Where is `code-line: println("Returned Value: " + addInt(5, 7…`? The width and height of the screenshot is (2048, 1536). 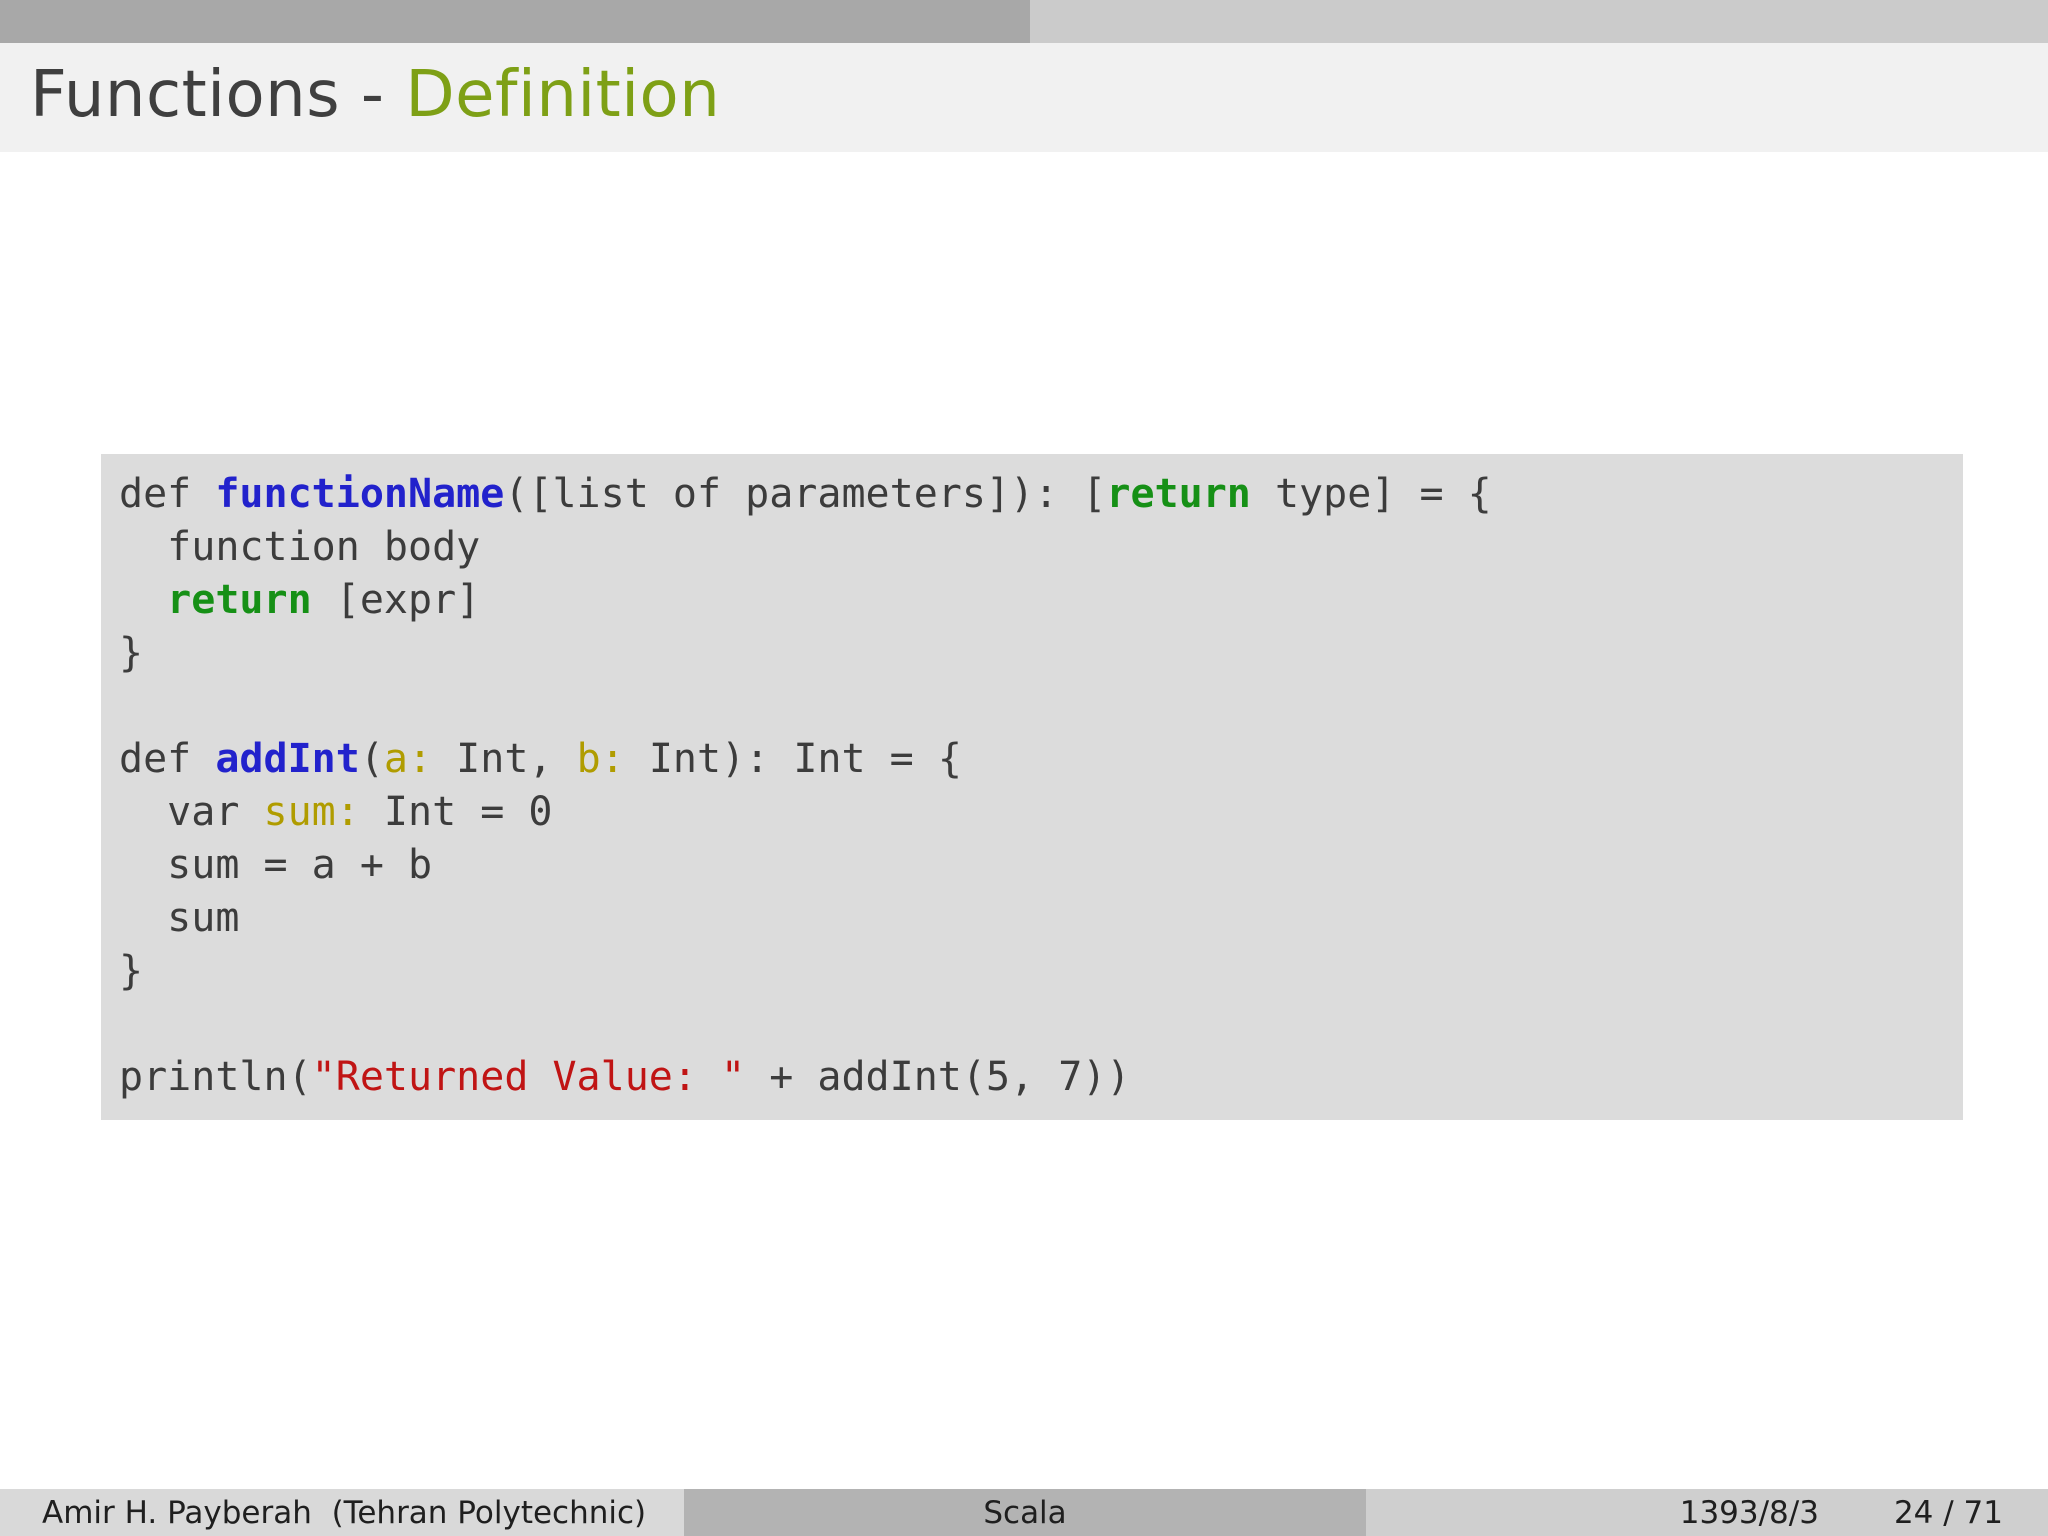 code-line: println("Returned Value: " + addInt(5, 7… is located at coordinates (1041, 1077).